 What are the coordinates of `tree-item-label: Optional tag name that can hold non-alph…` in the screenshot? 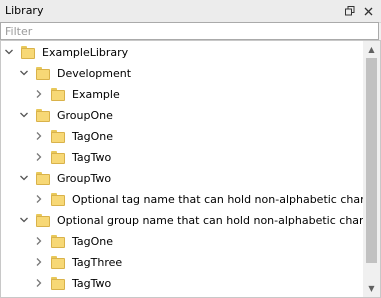 It's located at (226, 199).